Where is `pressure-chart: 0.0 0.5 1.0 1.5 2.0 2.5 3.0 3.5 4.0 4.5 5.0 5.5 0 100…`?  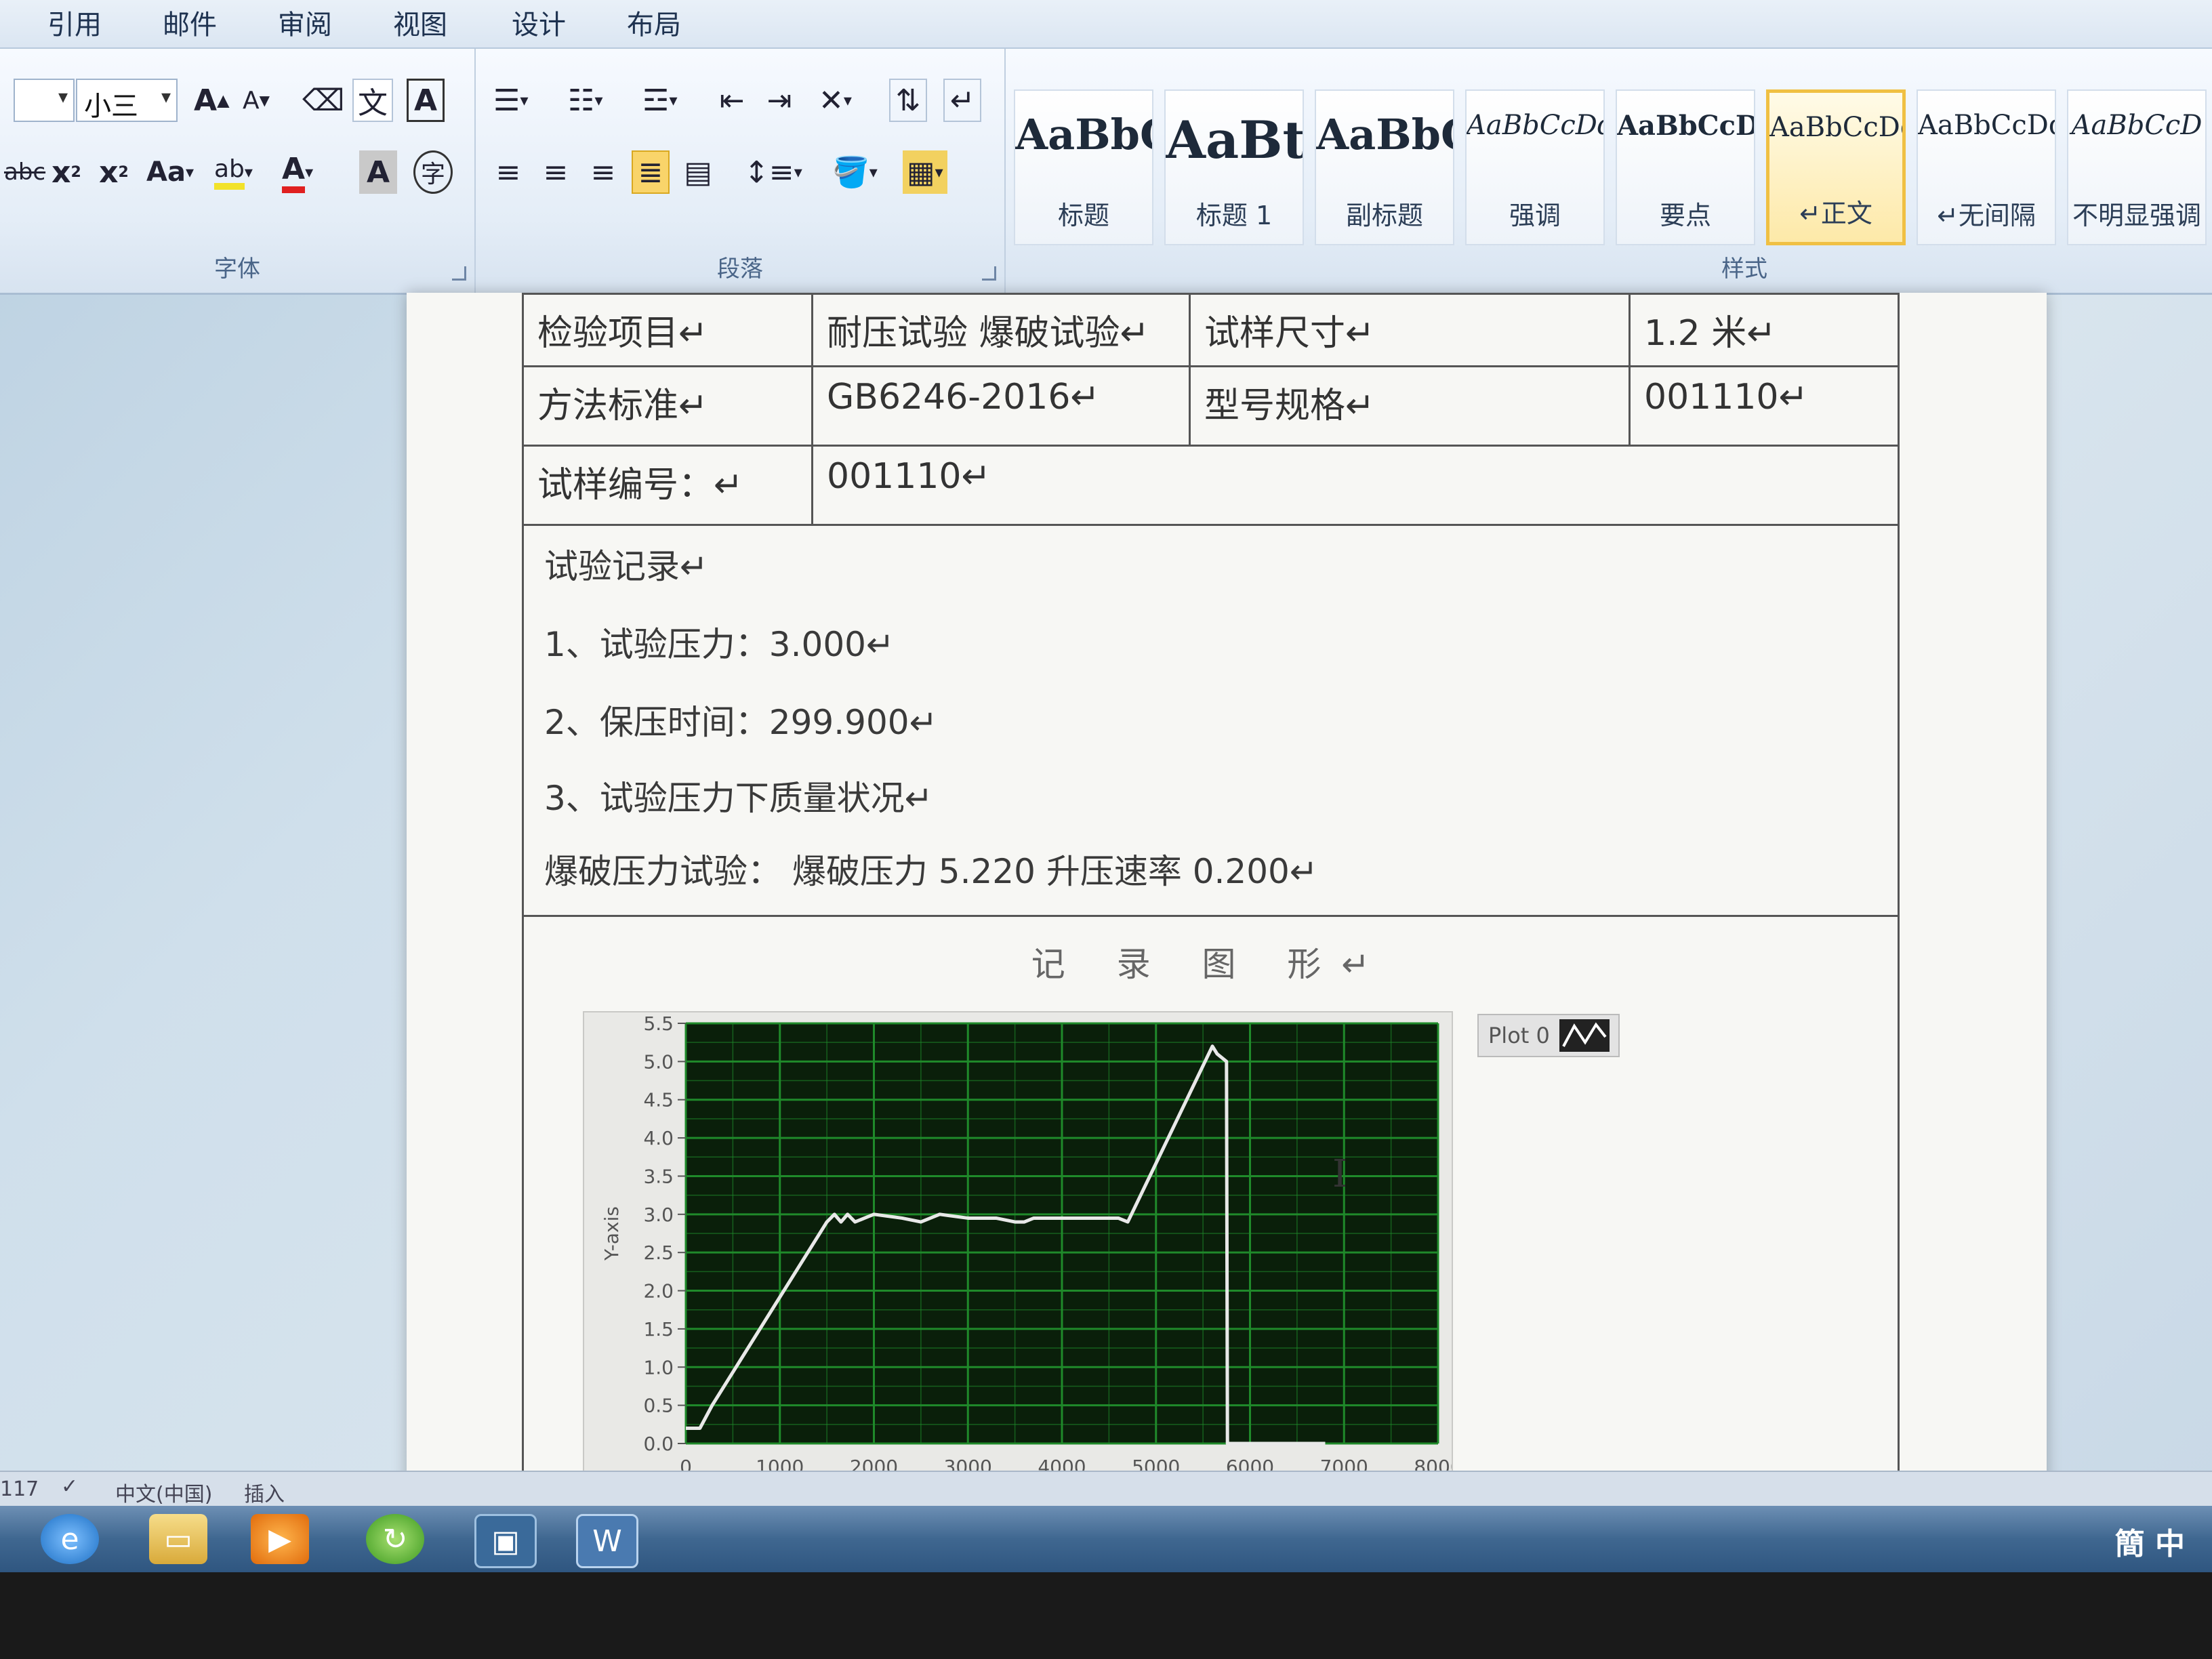 pressure-chart: 0.0 0.5 1.0 1.5 2.0 2.5 3.0 3.5 4.0 4.5 5.0 5.5 0 100… is located at coordinates (1022, 1257).